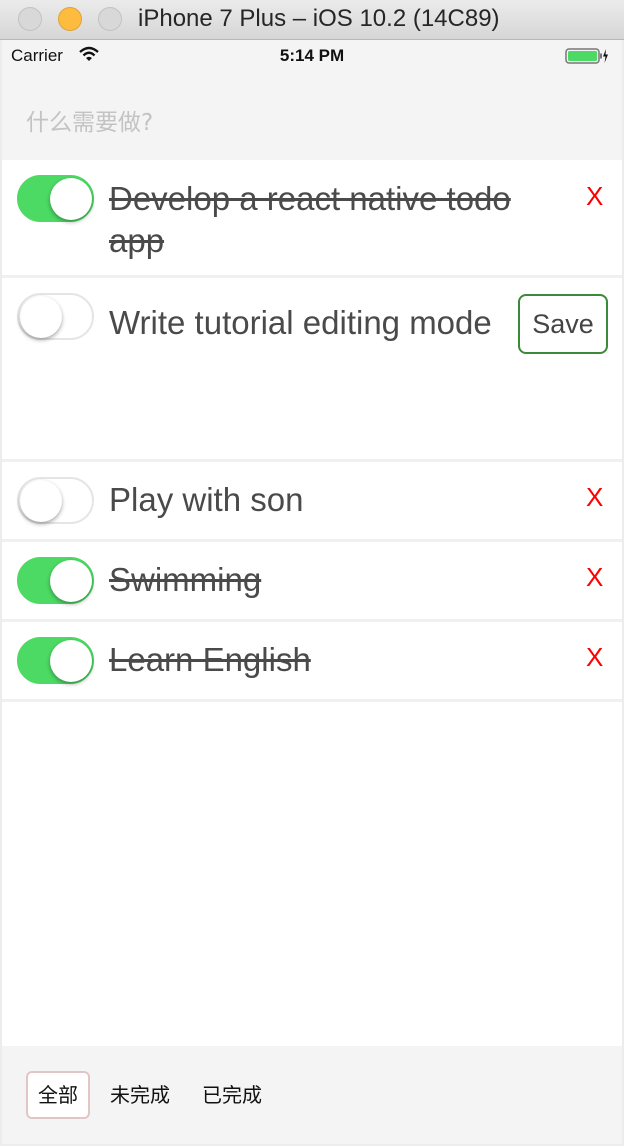  What do you see at coordinates (331, 660) in the screenshot?
I see `todo-text: Learn English` at bounding box center [331, 660].